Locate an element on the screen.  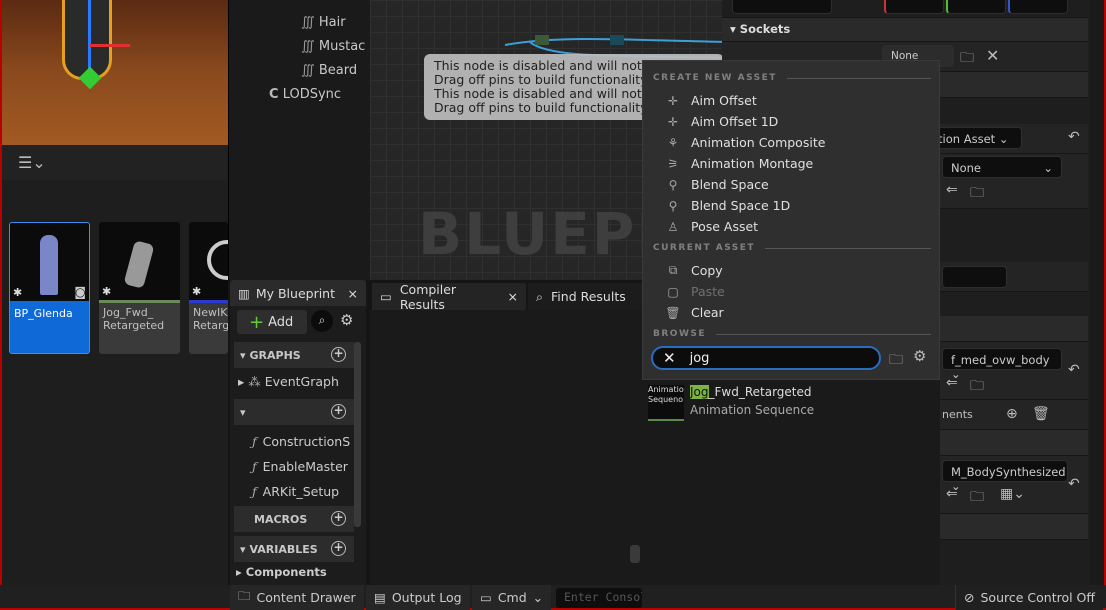
add-element-icon: ⊕ is located at coordinates (1012, 414).